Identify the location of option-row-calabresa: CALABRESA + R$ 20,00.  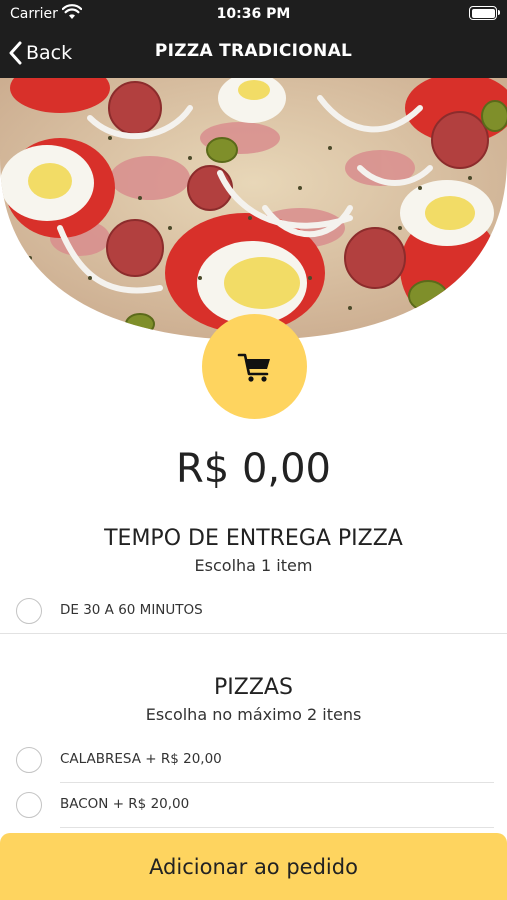
(253, 760).